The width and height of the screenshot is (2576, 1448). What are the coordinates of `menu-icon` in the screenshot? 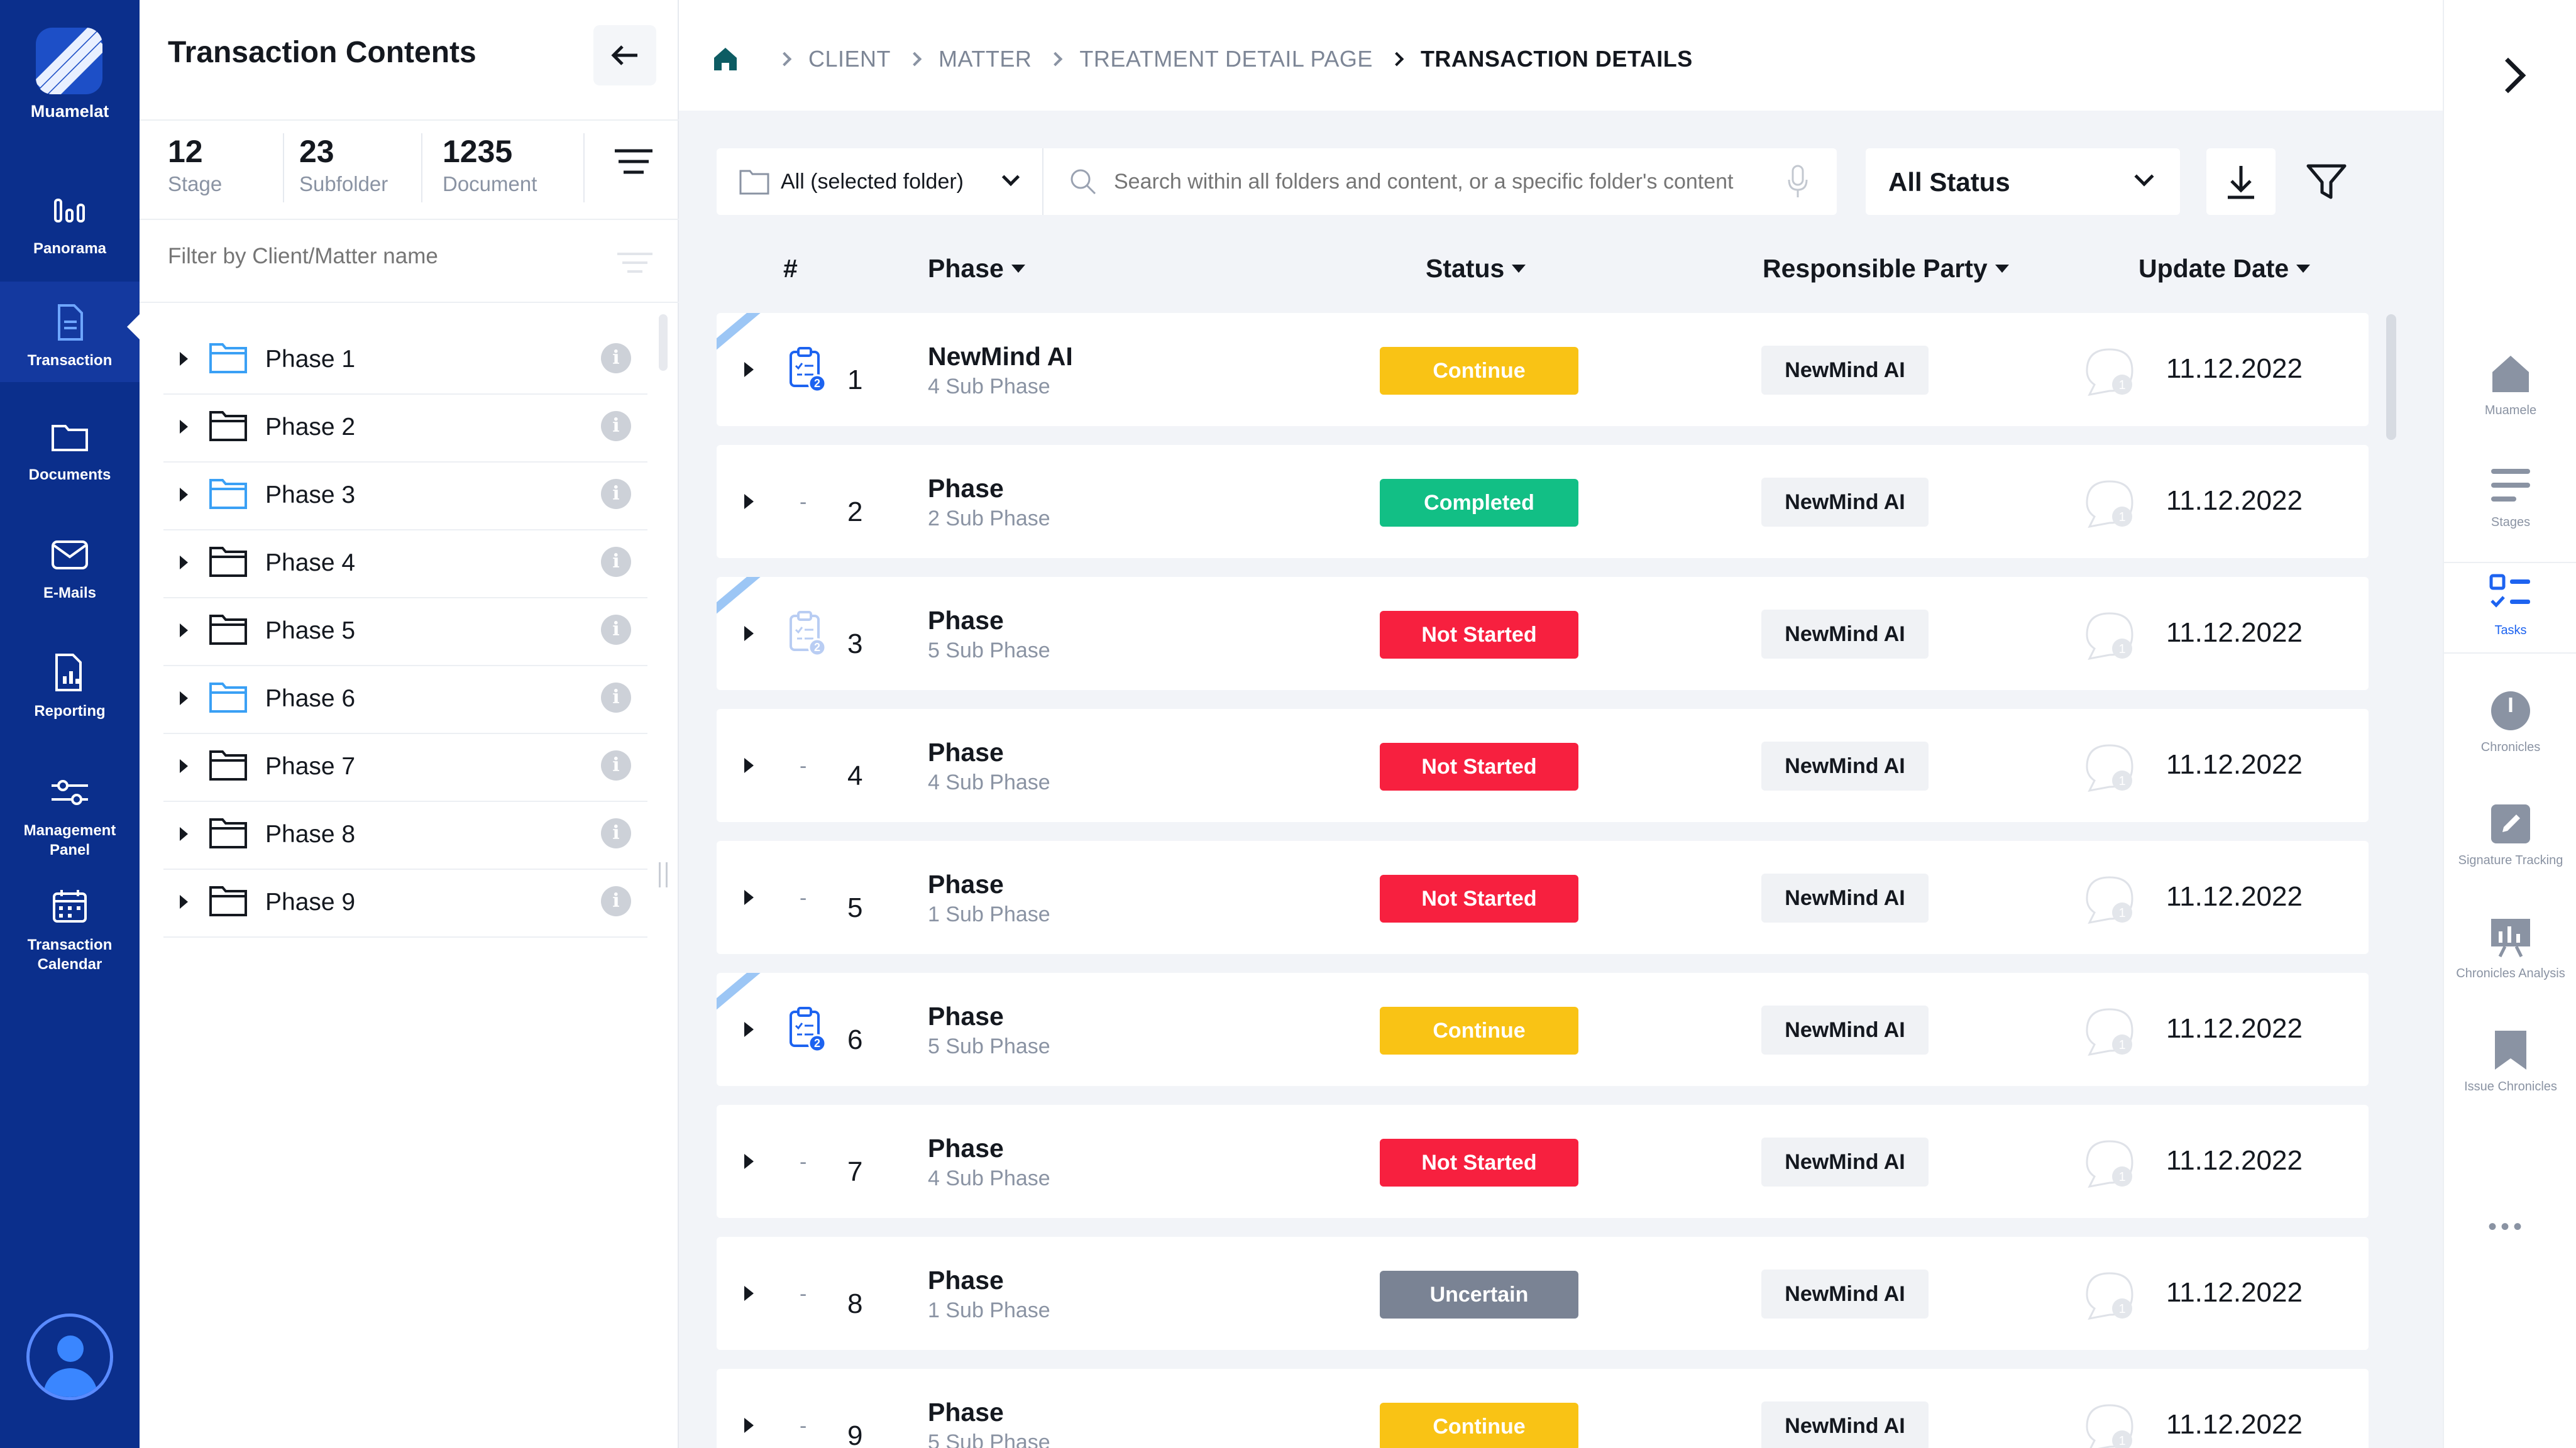 It's located at (634, 161).